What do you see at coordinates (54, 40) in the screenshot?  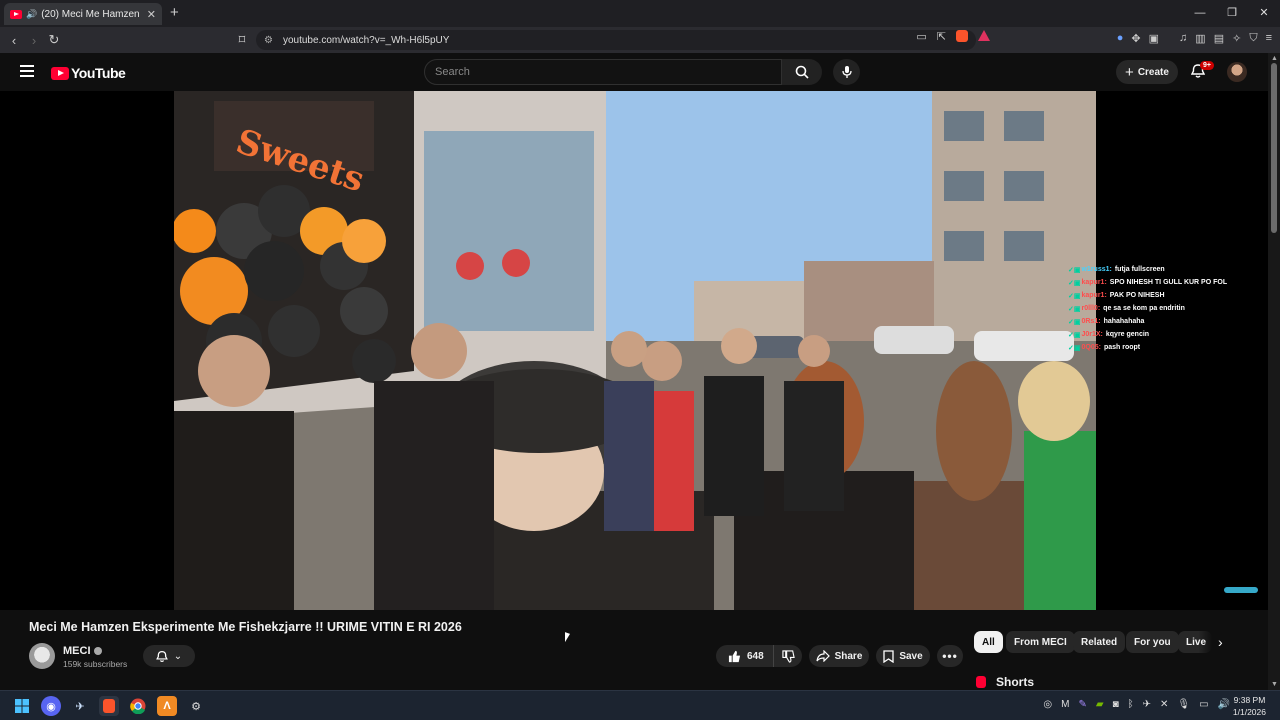 I see `reload-icon: ↻` at bounding box center [54, 40].